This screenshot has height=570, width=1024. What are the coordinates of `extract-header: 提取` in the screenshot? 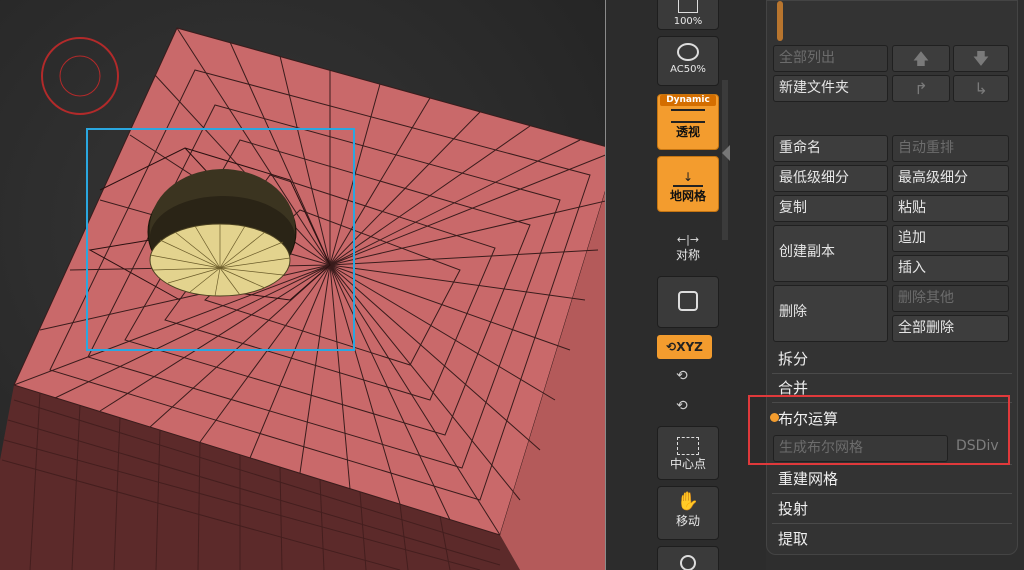 It's located at (793, 538).